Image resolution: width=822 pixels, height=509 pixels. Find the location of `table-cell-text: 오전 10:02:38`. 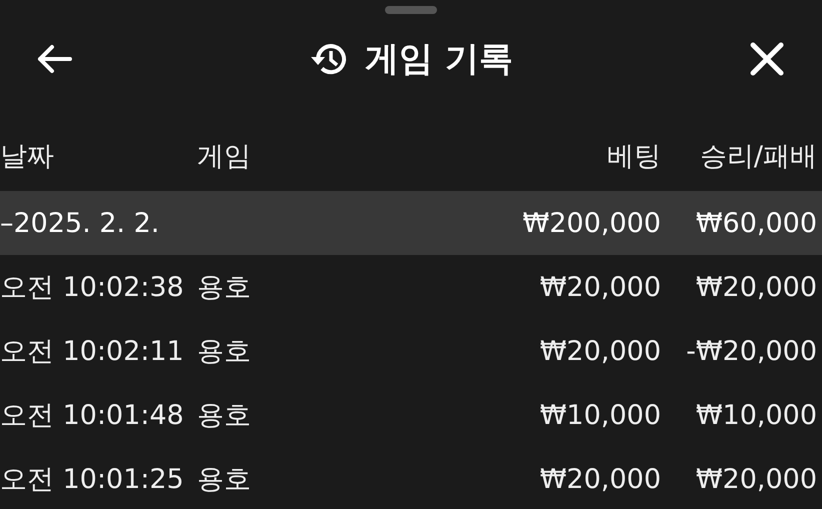

table-cell-text: 오전 10:02:38 is located at coordinates (92, 288).